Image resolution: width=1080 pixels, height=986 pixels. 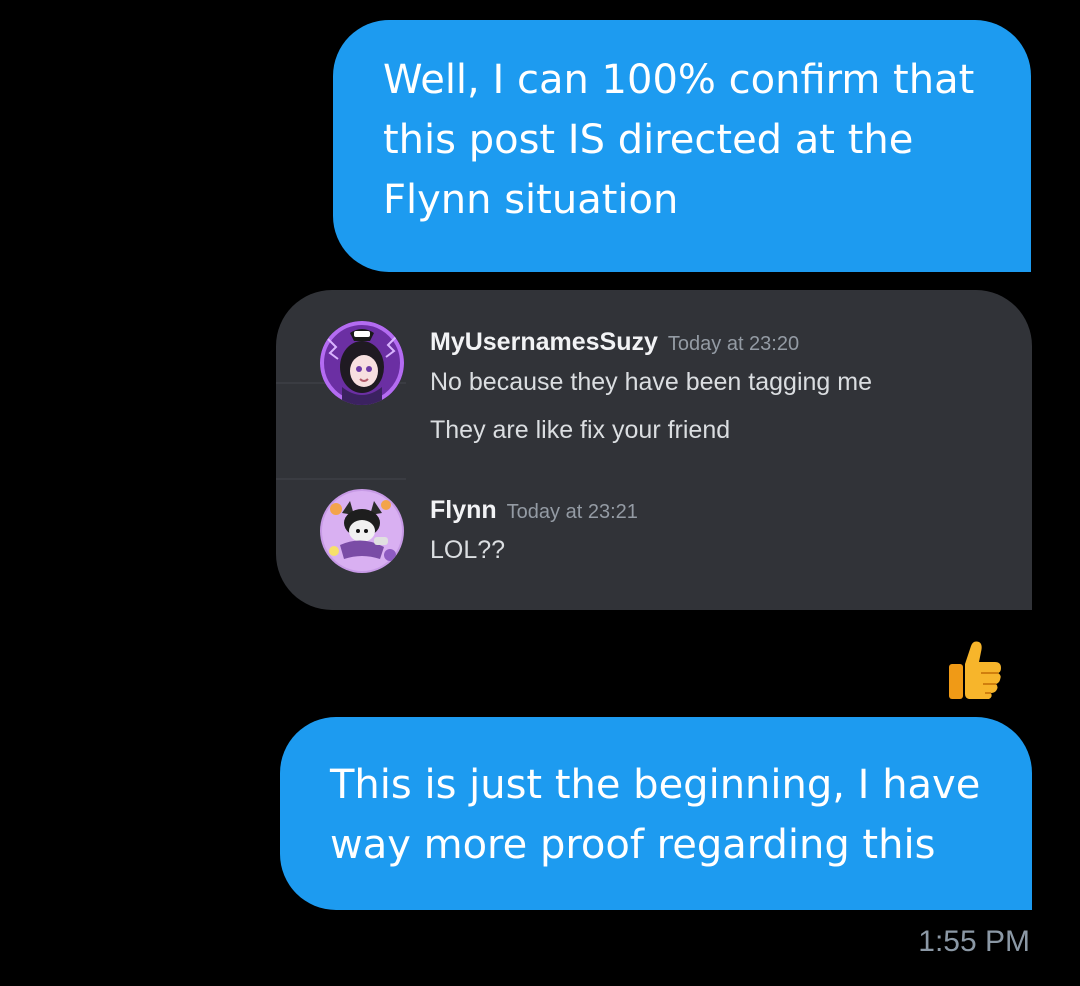 What do you see at coordinates (544, 342) in the screenshot?
I see `username: MyUsernamesSuzy` at bounding box center [544, 342].